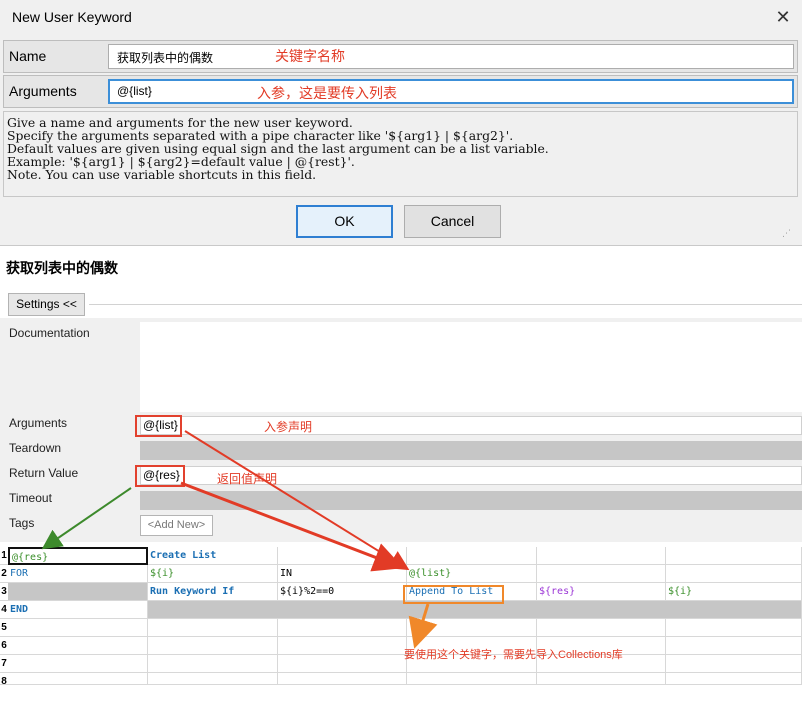 The height and width of the screenshot is (704, 802). What do you see at coordinates (49, 333) in the screenshot?
I see `documentation-label: Documentation` at bounding box center [49, 333].